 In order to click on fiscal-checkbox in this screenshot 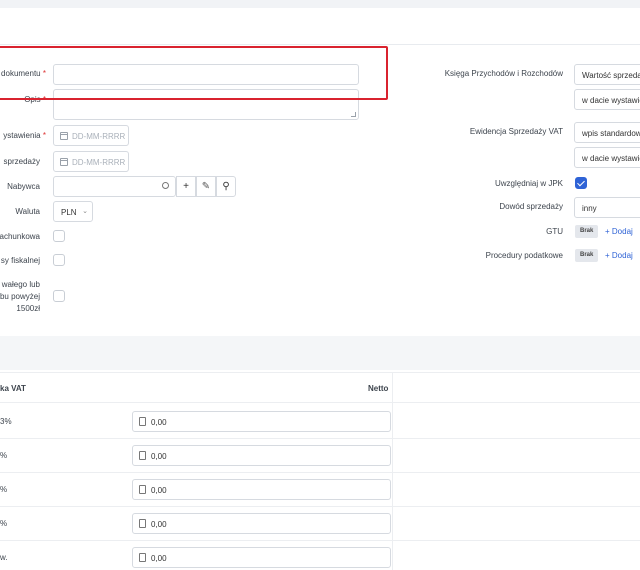, I will do `click(59, 260)`.